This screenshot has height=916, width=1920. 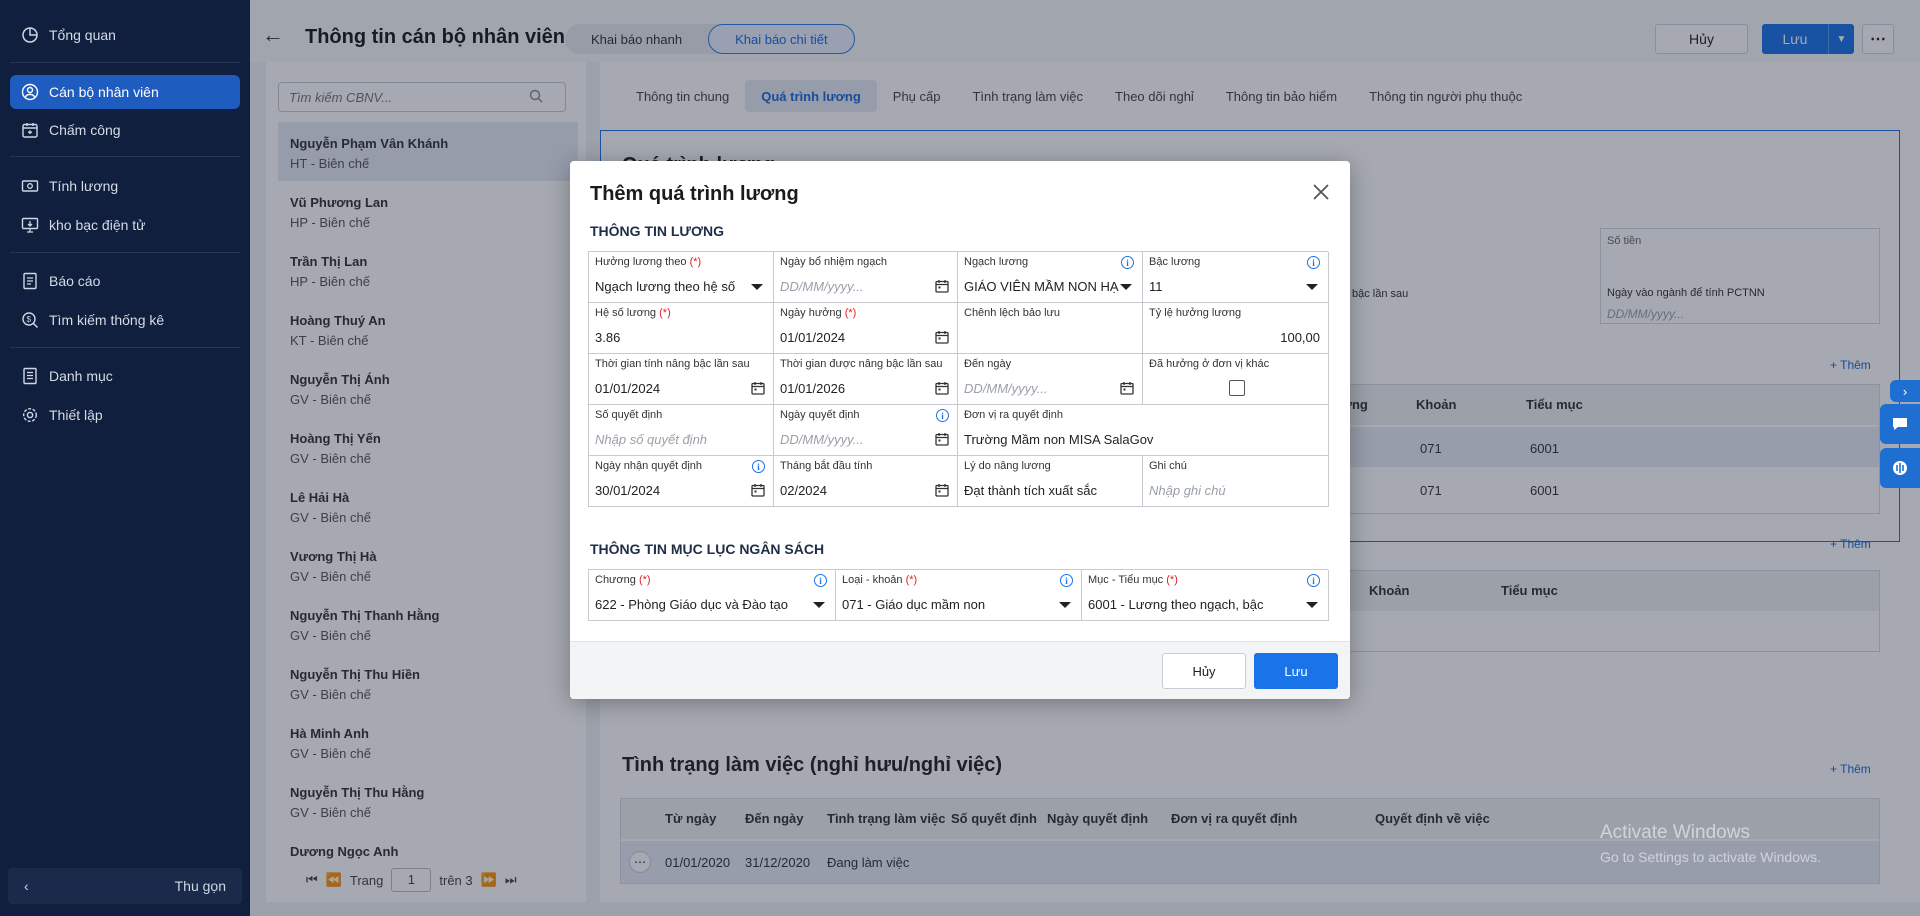 I want to click on close-icon, so click(x=1321, y=192).